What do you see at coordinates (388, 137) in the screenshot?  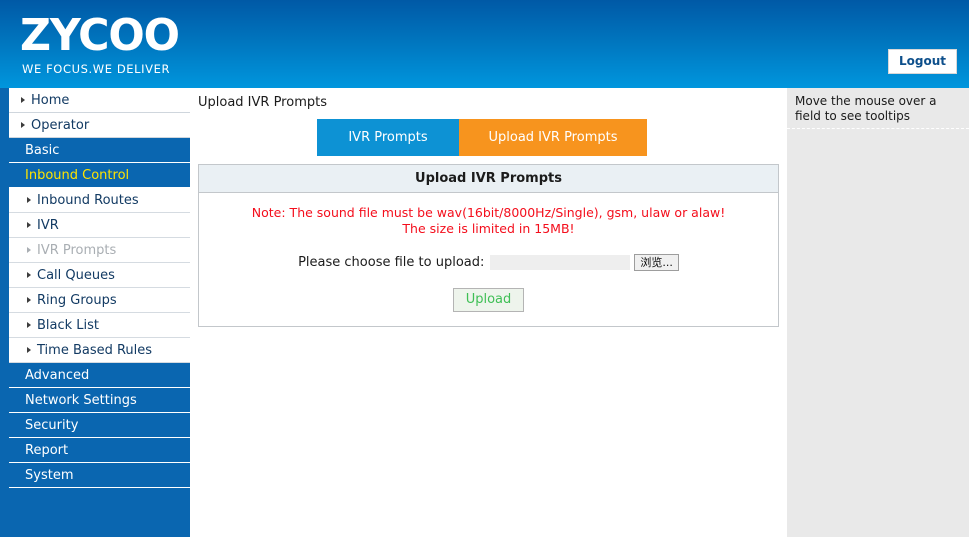 I see `tab-ivr-prompts: IVR Prompts` at bounding box center [388, 137].